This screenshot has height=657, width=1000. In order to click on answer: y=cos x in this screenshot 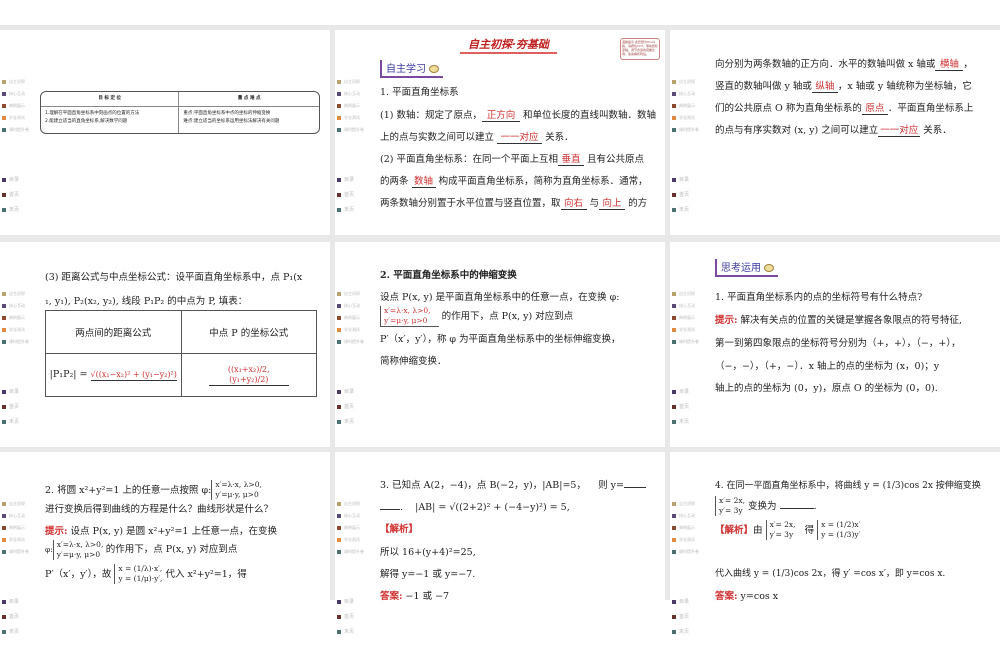, I will do `click(759, 596)`.